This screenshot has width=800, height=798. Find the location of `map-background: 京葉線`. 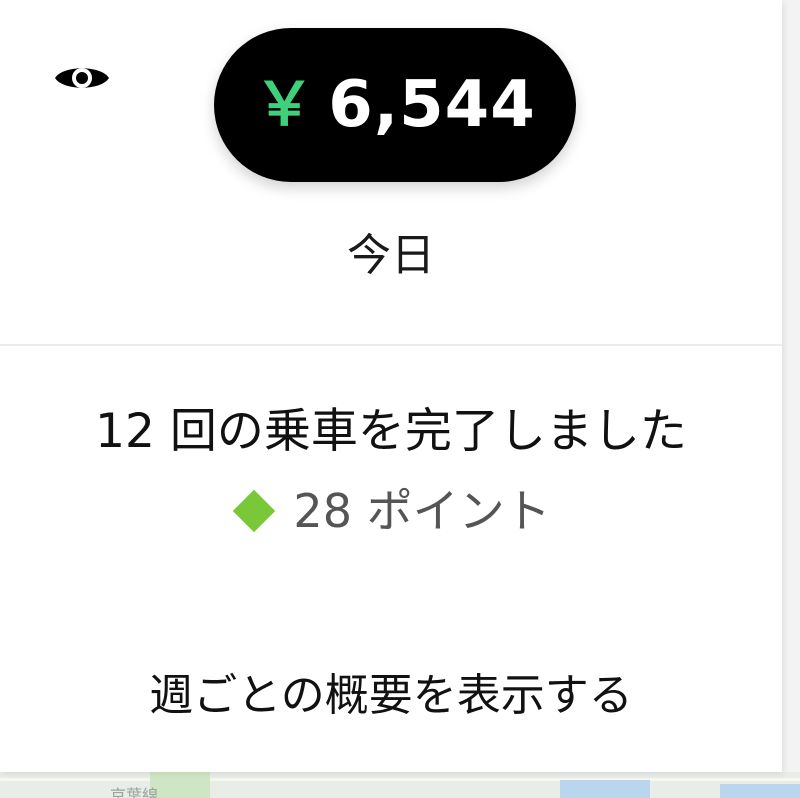

map-background: 京葉線 is located at coordinates (400, 784).